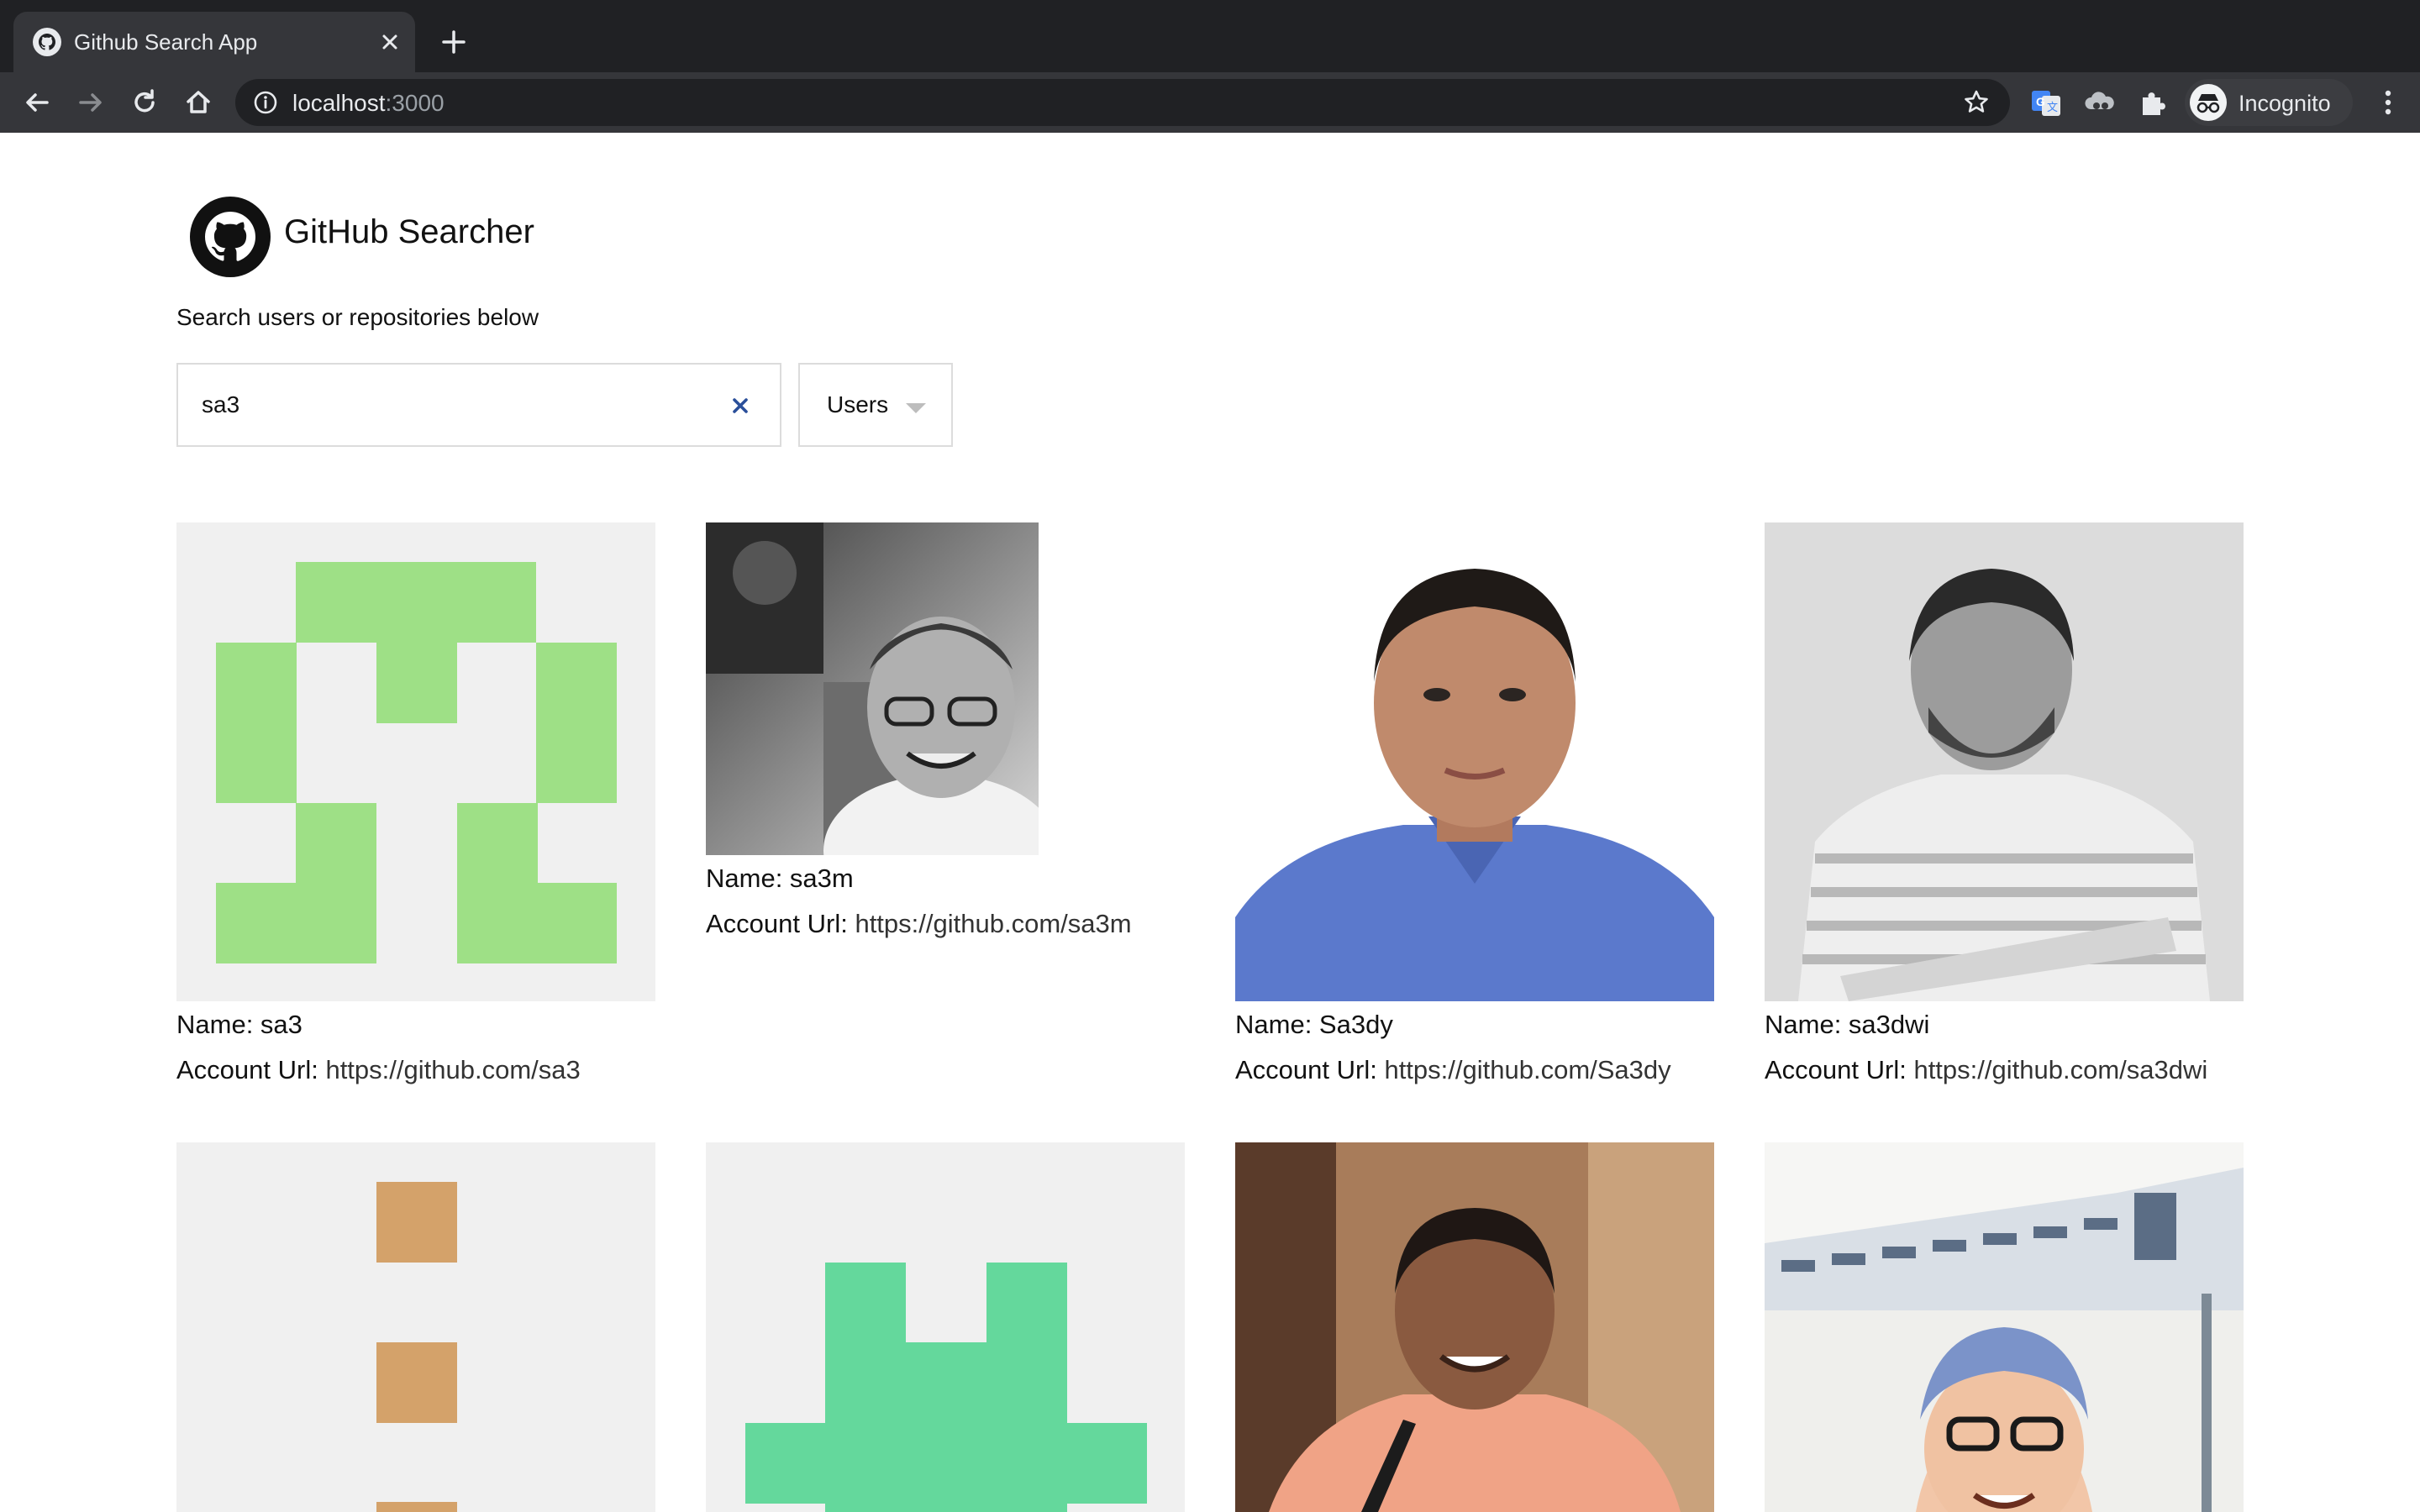 The image size is (2420, 1512). I want to click on svg-text: 文, so click(2052, 107).